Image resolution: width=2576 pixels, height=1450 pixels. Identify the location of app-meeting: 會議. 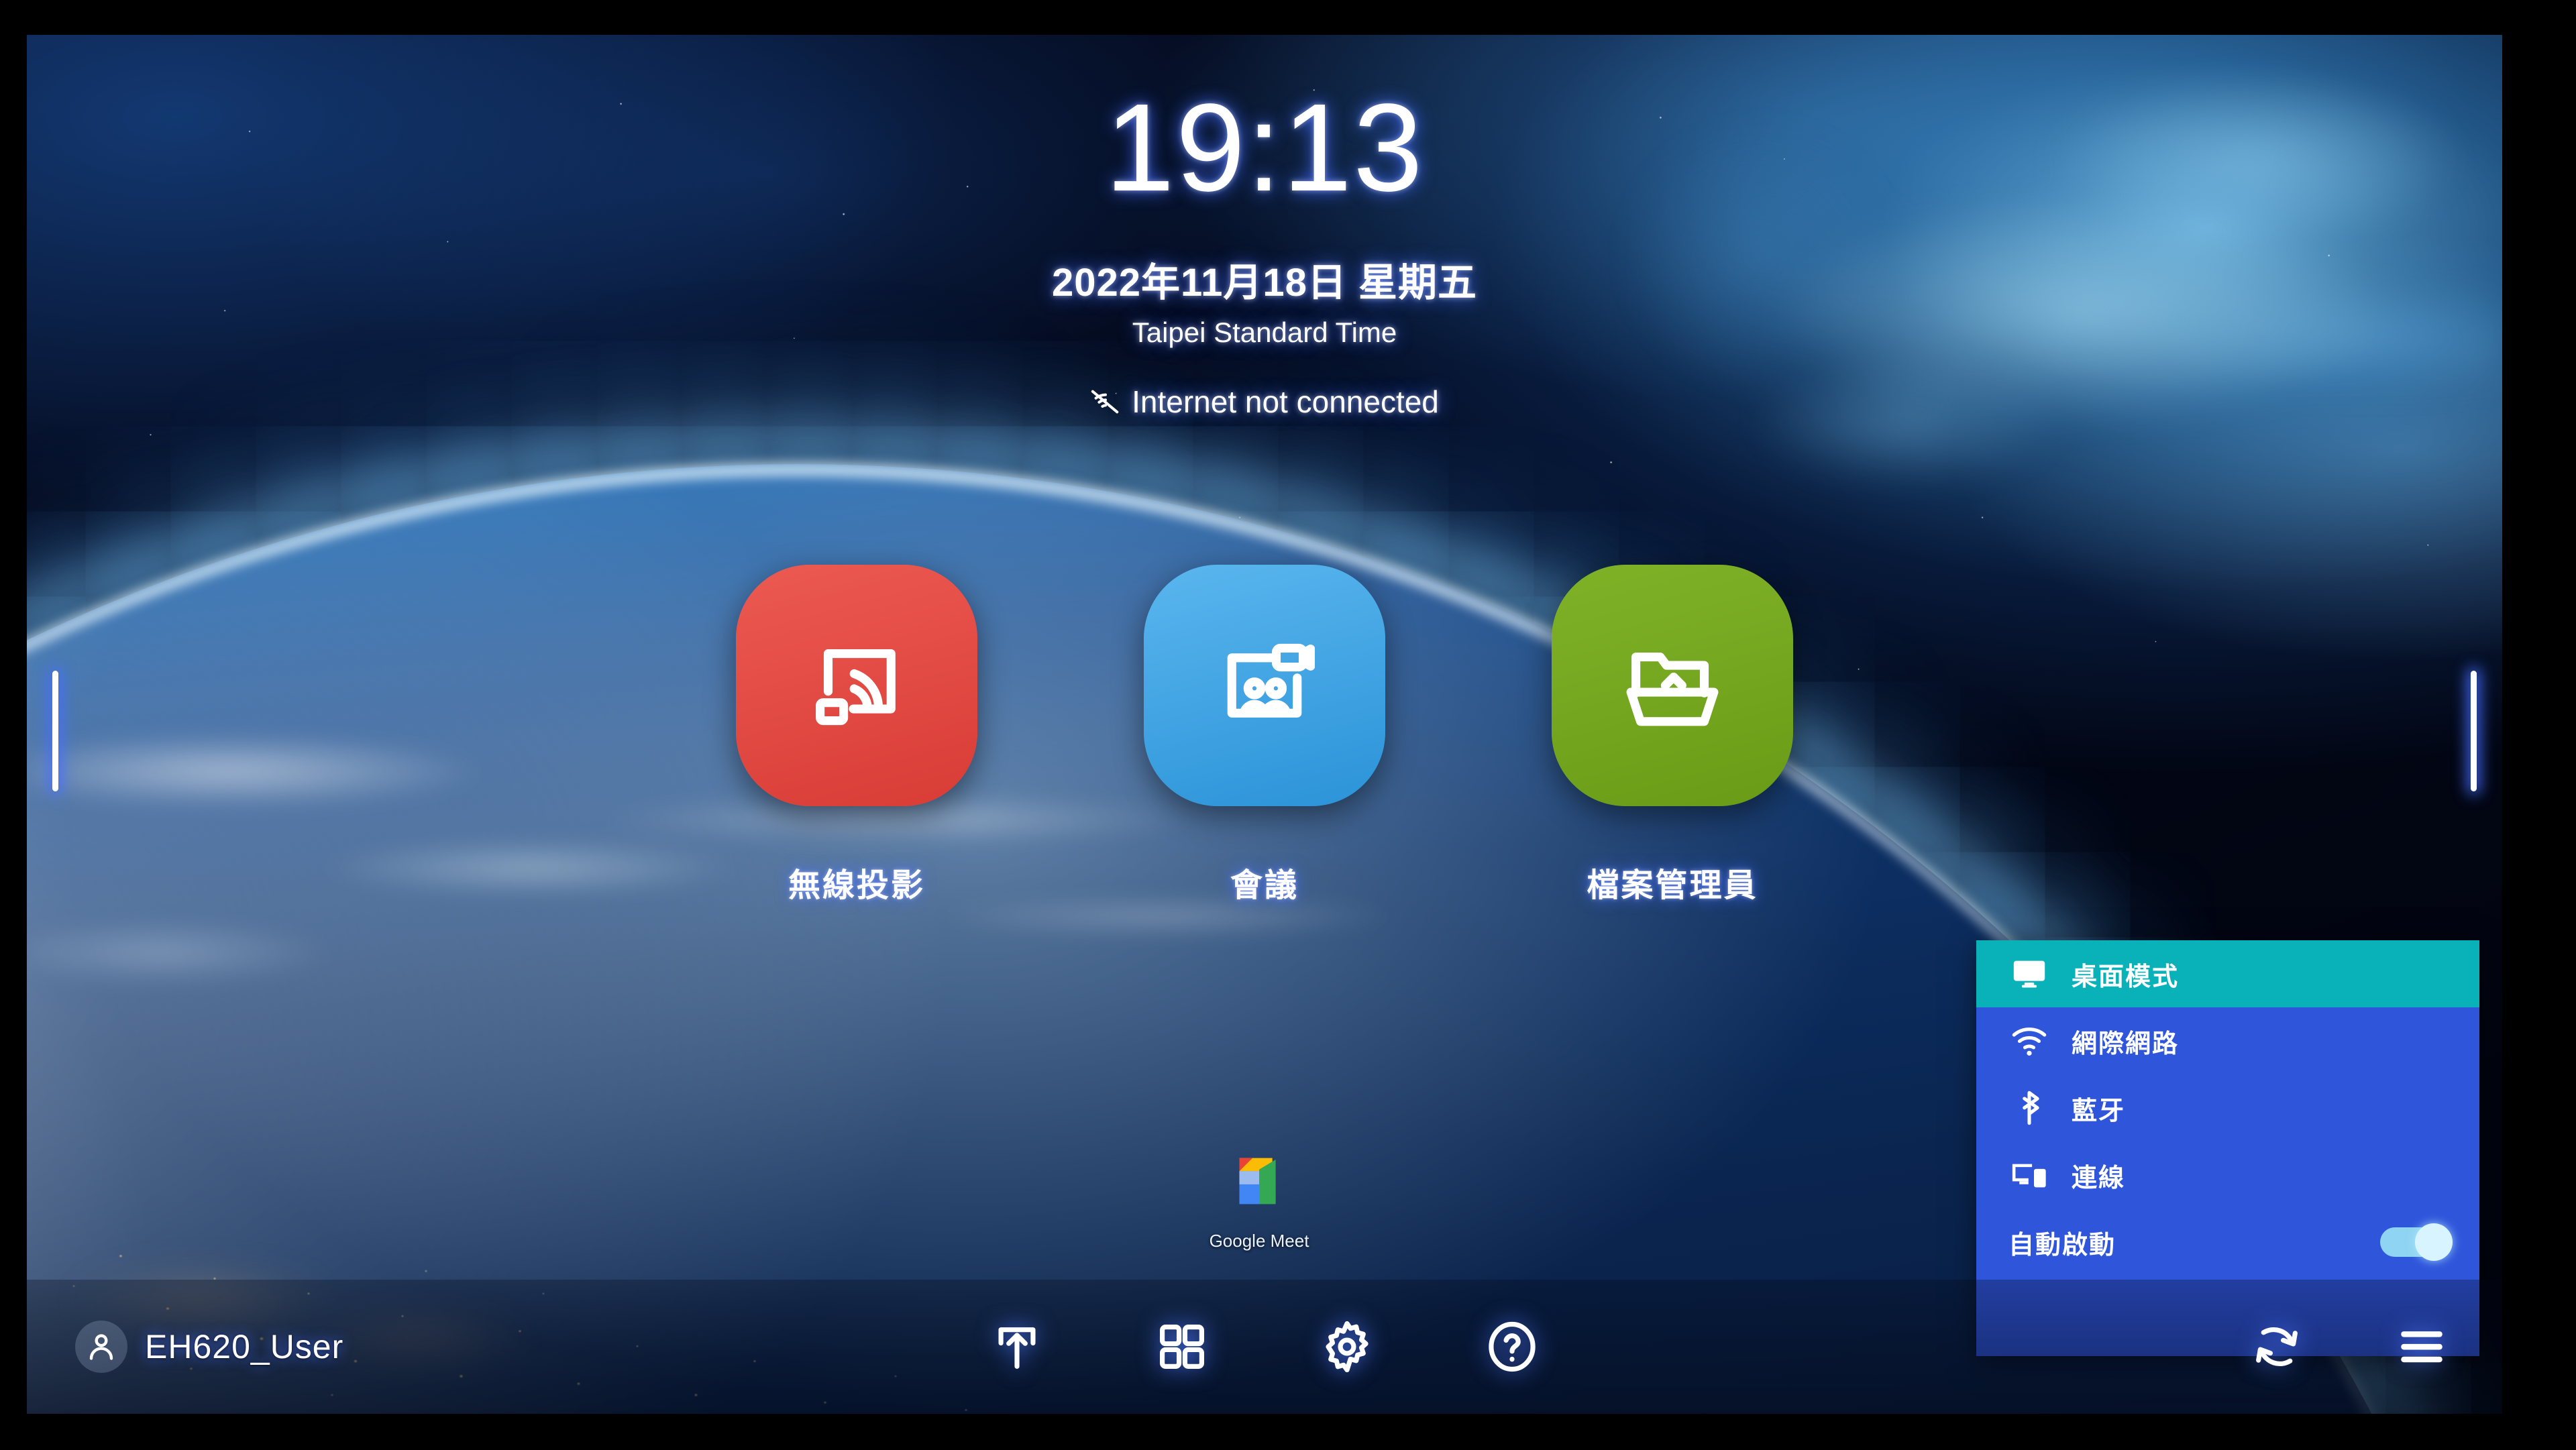
(1264, 735).